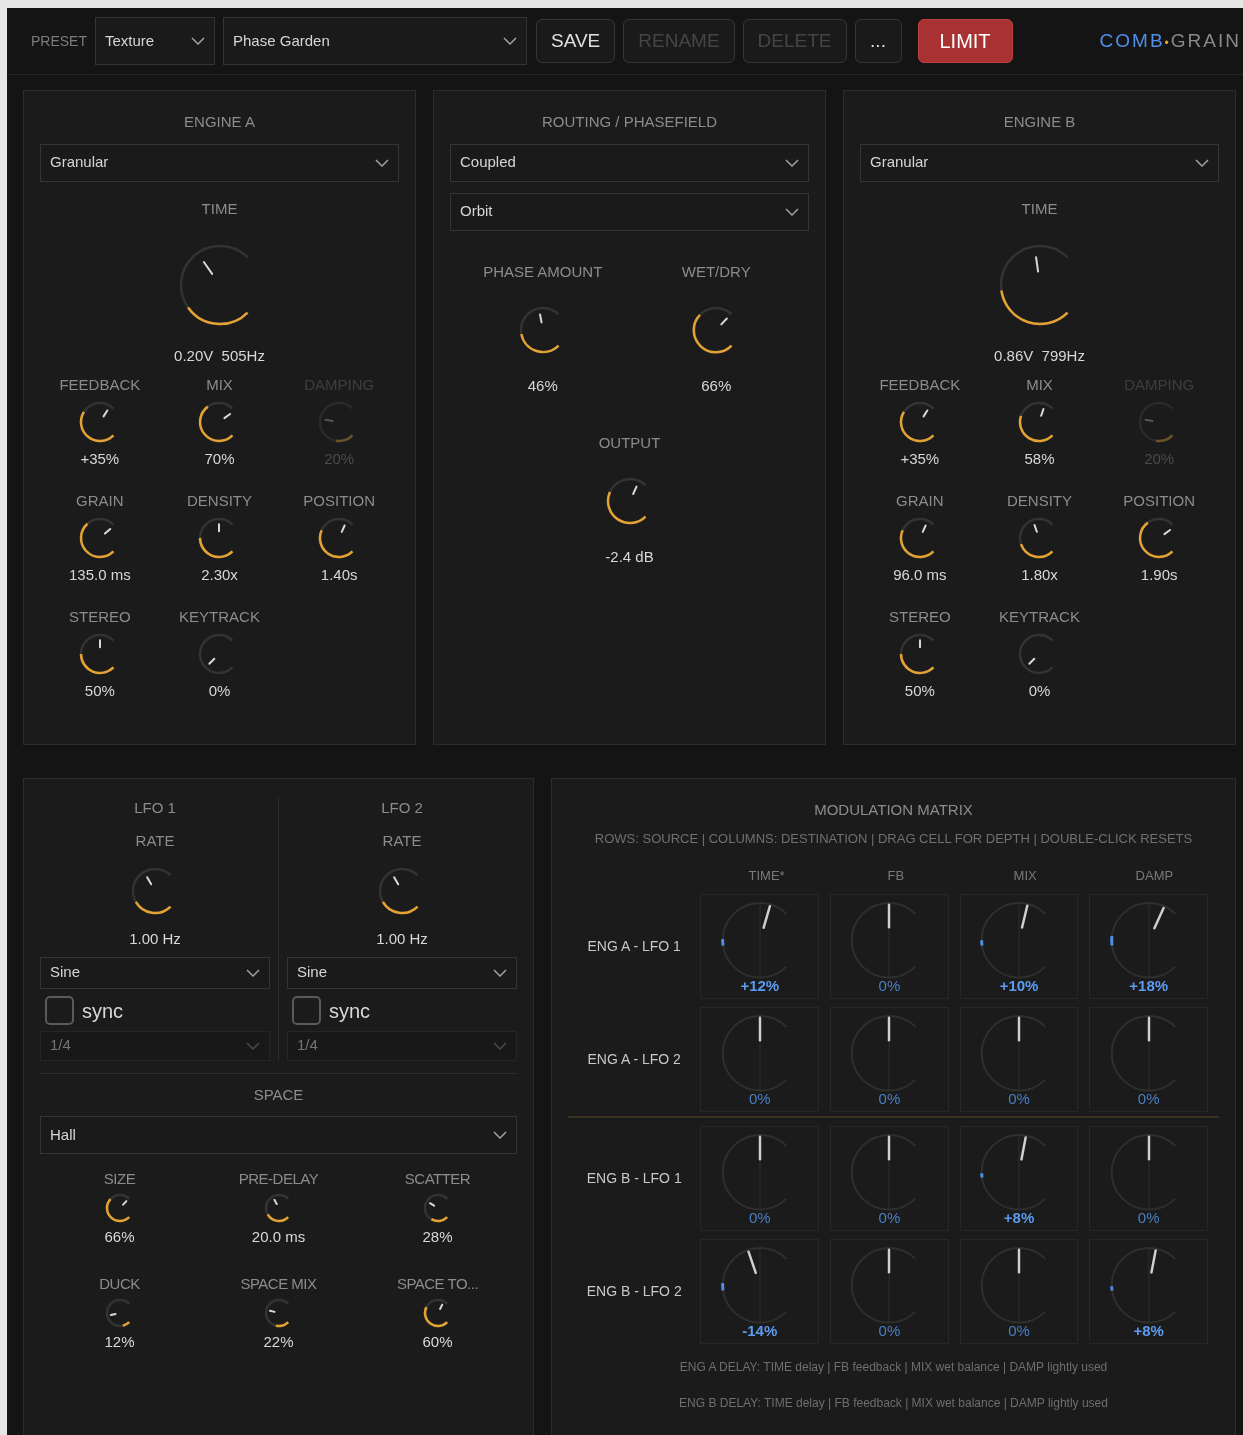  I want to click on limit-button: LIMIT, so click(965, 41).